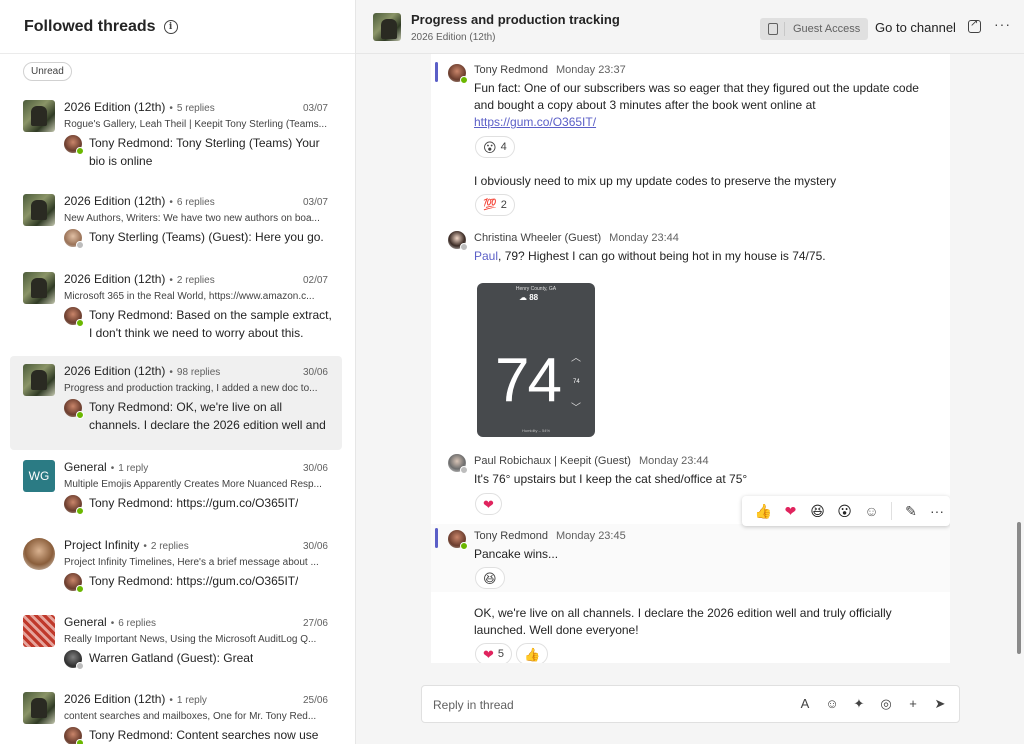 Image resolution: width=1024 pixels, height=744 pixels. Describe the element at coordinates (194, 581) in the screenshot. I see `thread-last-message: Tony Redmond: https://gum.co/O365IT/` at that location.